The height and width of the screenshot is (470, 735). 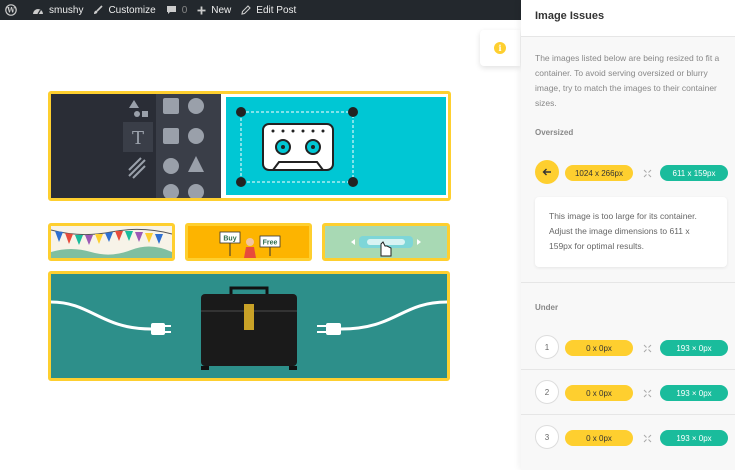 I want to click on new-content-link: New, so click(x=214, y=10).